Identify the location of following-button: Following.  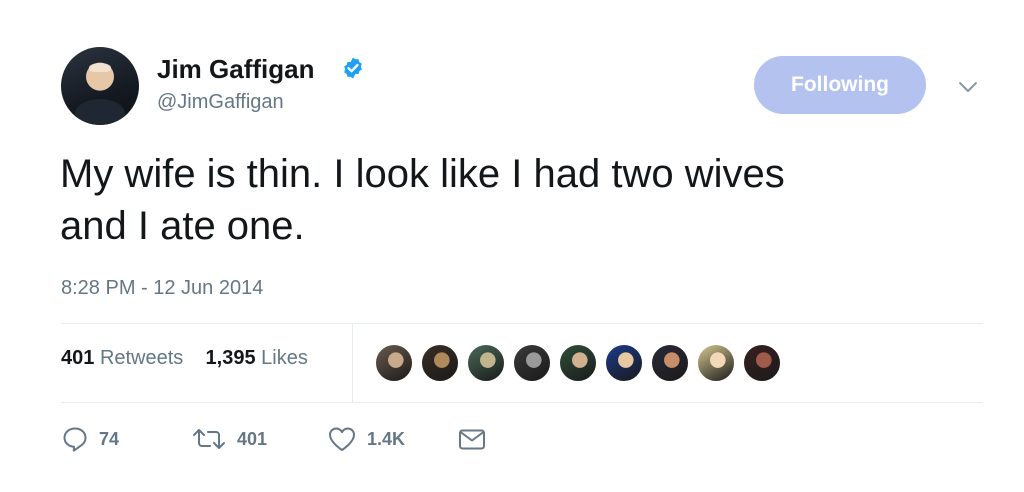
(840, 85).